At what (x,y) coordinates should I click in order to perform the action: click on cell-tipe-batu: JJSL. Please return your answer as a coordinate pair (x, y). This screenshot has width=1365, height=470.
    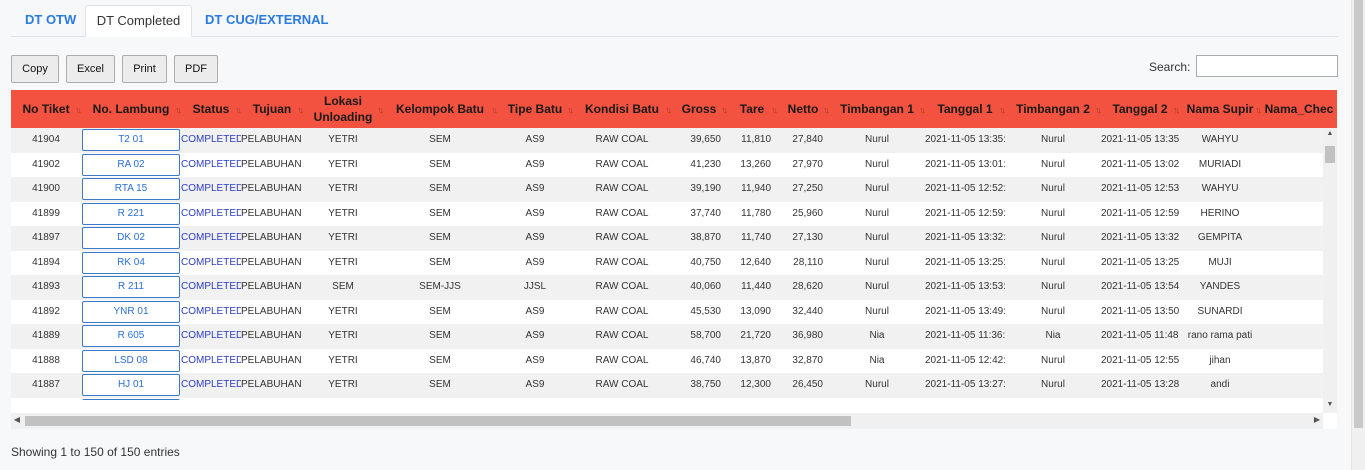
    Looking at the image, I should click on (535, 286).